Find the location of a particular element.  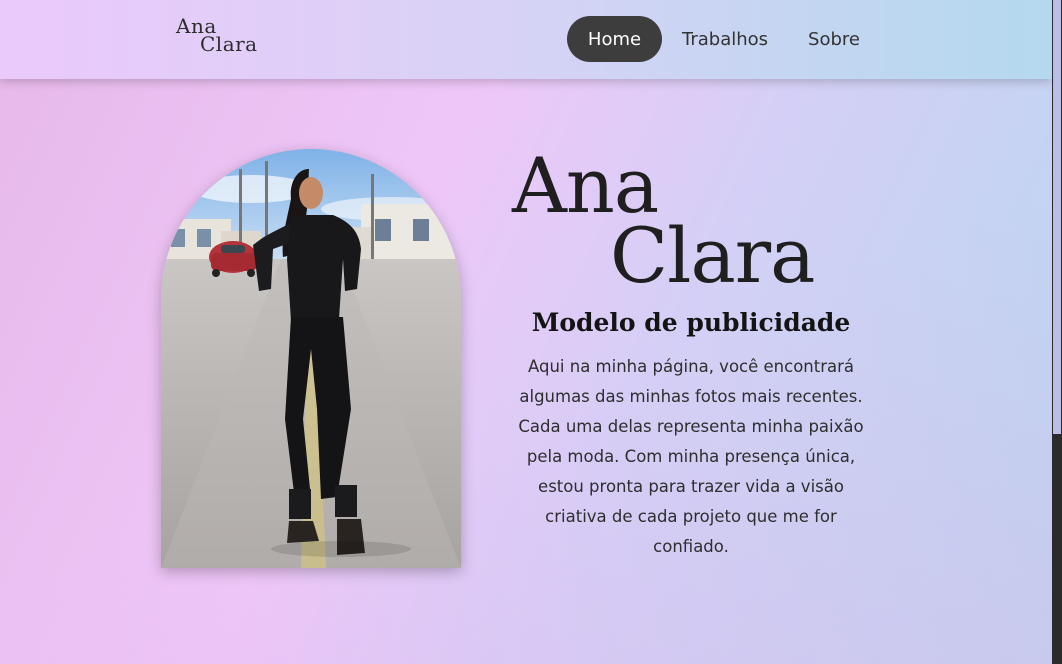

nav-trabalhos: Trabalhos is located at coordinates (725, 39).